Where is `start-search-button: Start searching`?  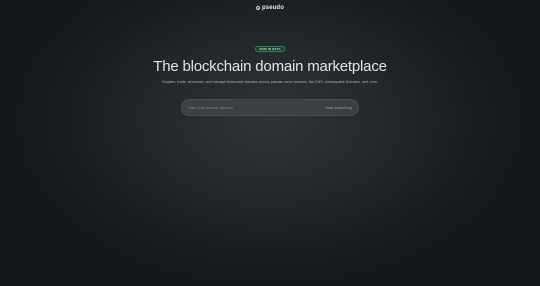 start-search-button: Start searching is located at coordinates (338, 108).